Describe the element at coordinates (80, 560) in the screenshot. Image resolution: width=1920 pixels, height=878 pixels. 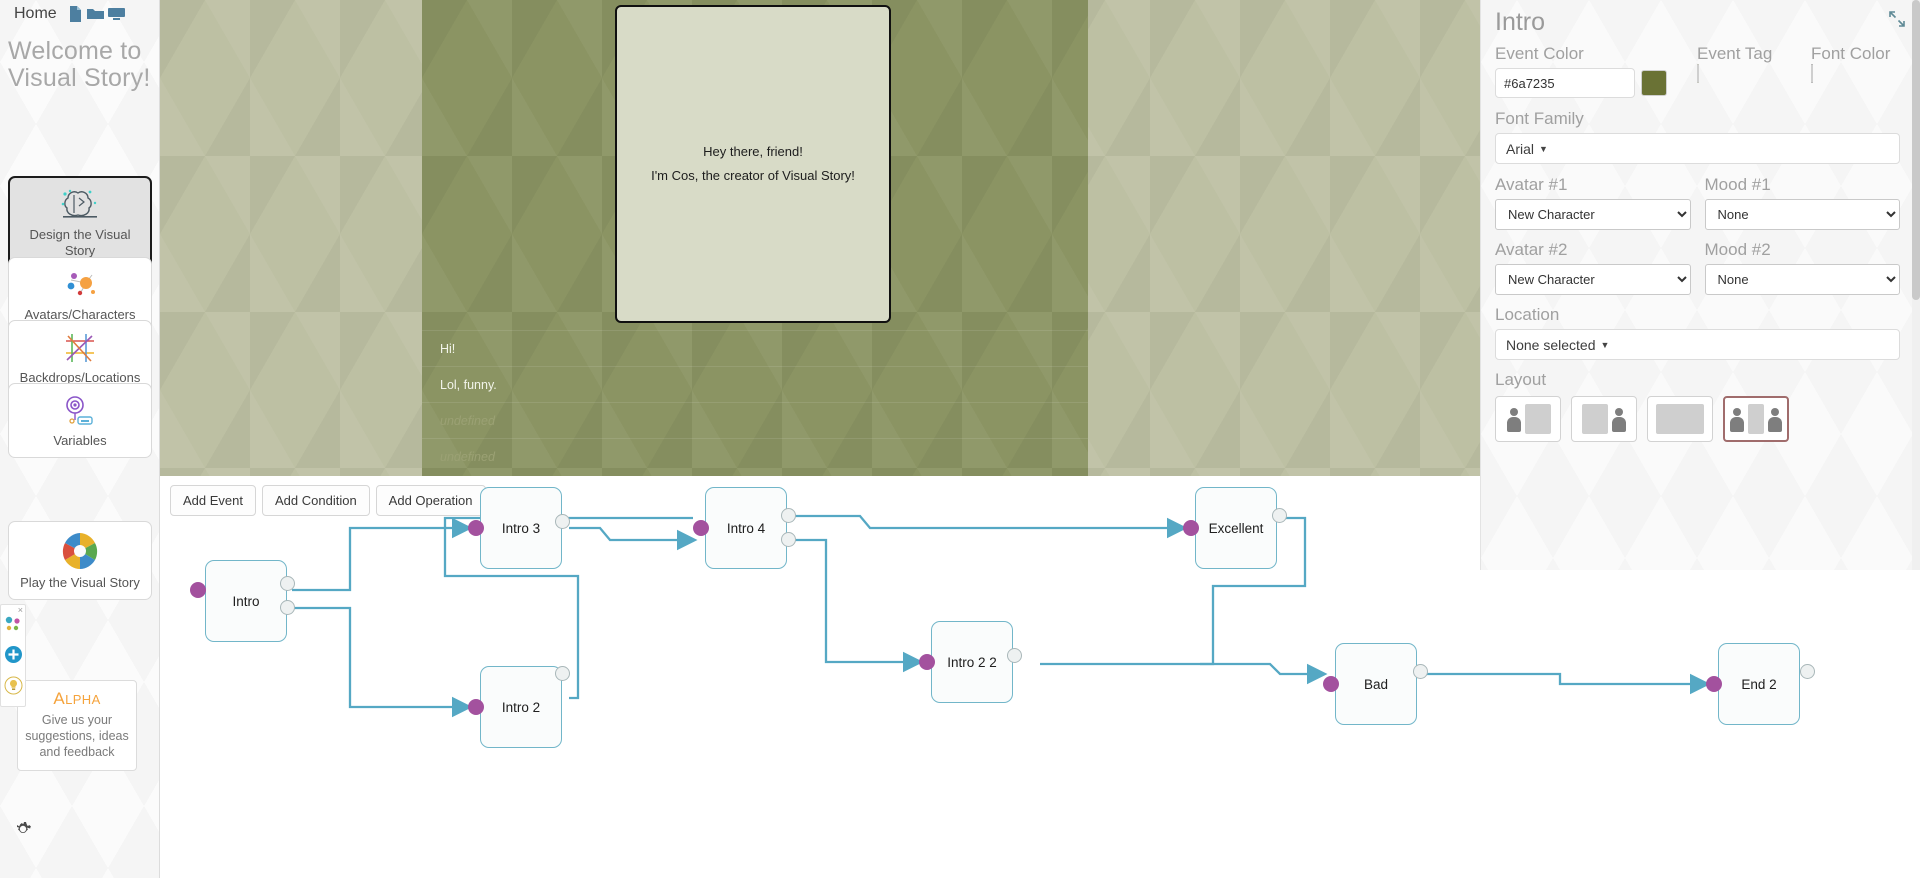
I see `sidebar-item-play: Play the Visual Story` at that location.